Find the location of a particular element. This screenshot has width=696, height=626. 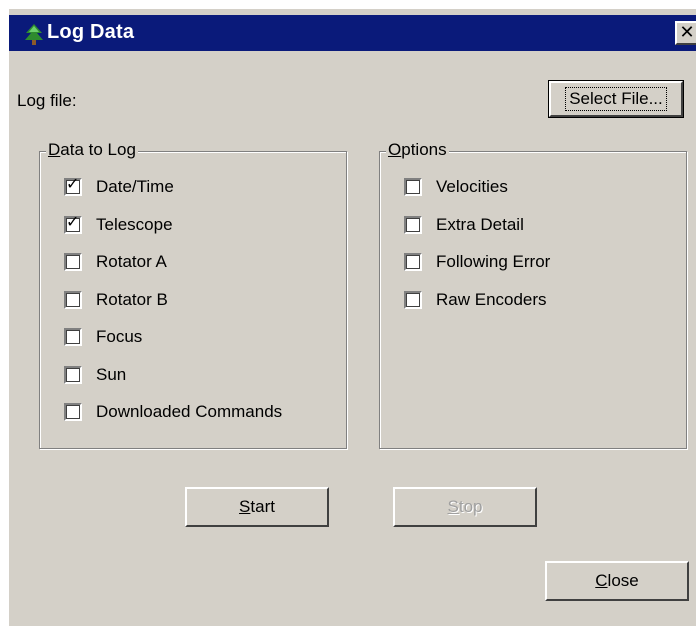

checkbox-row: ✓ Telescope is located at coordinates (118, 225).